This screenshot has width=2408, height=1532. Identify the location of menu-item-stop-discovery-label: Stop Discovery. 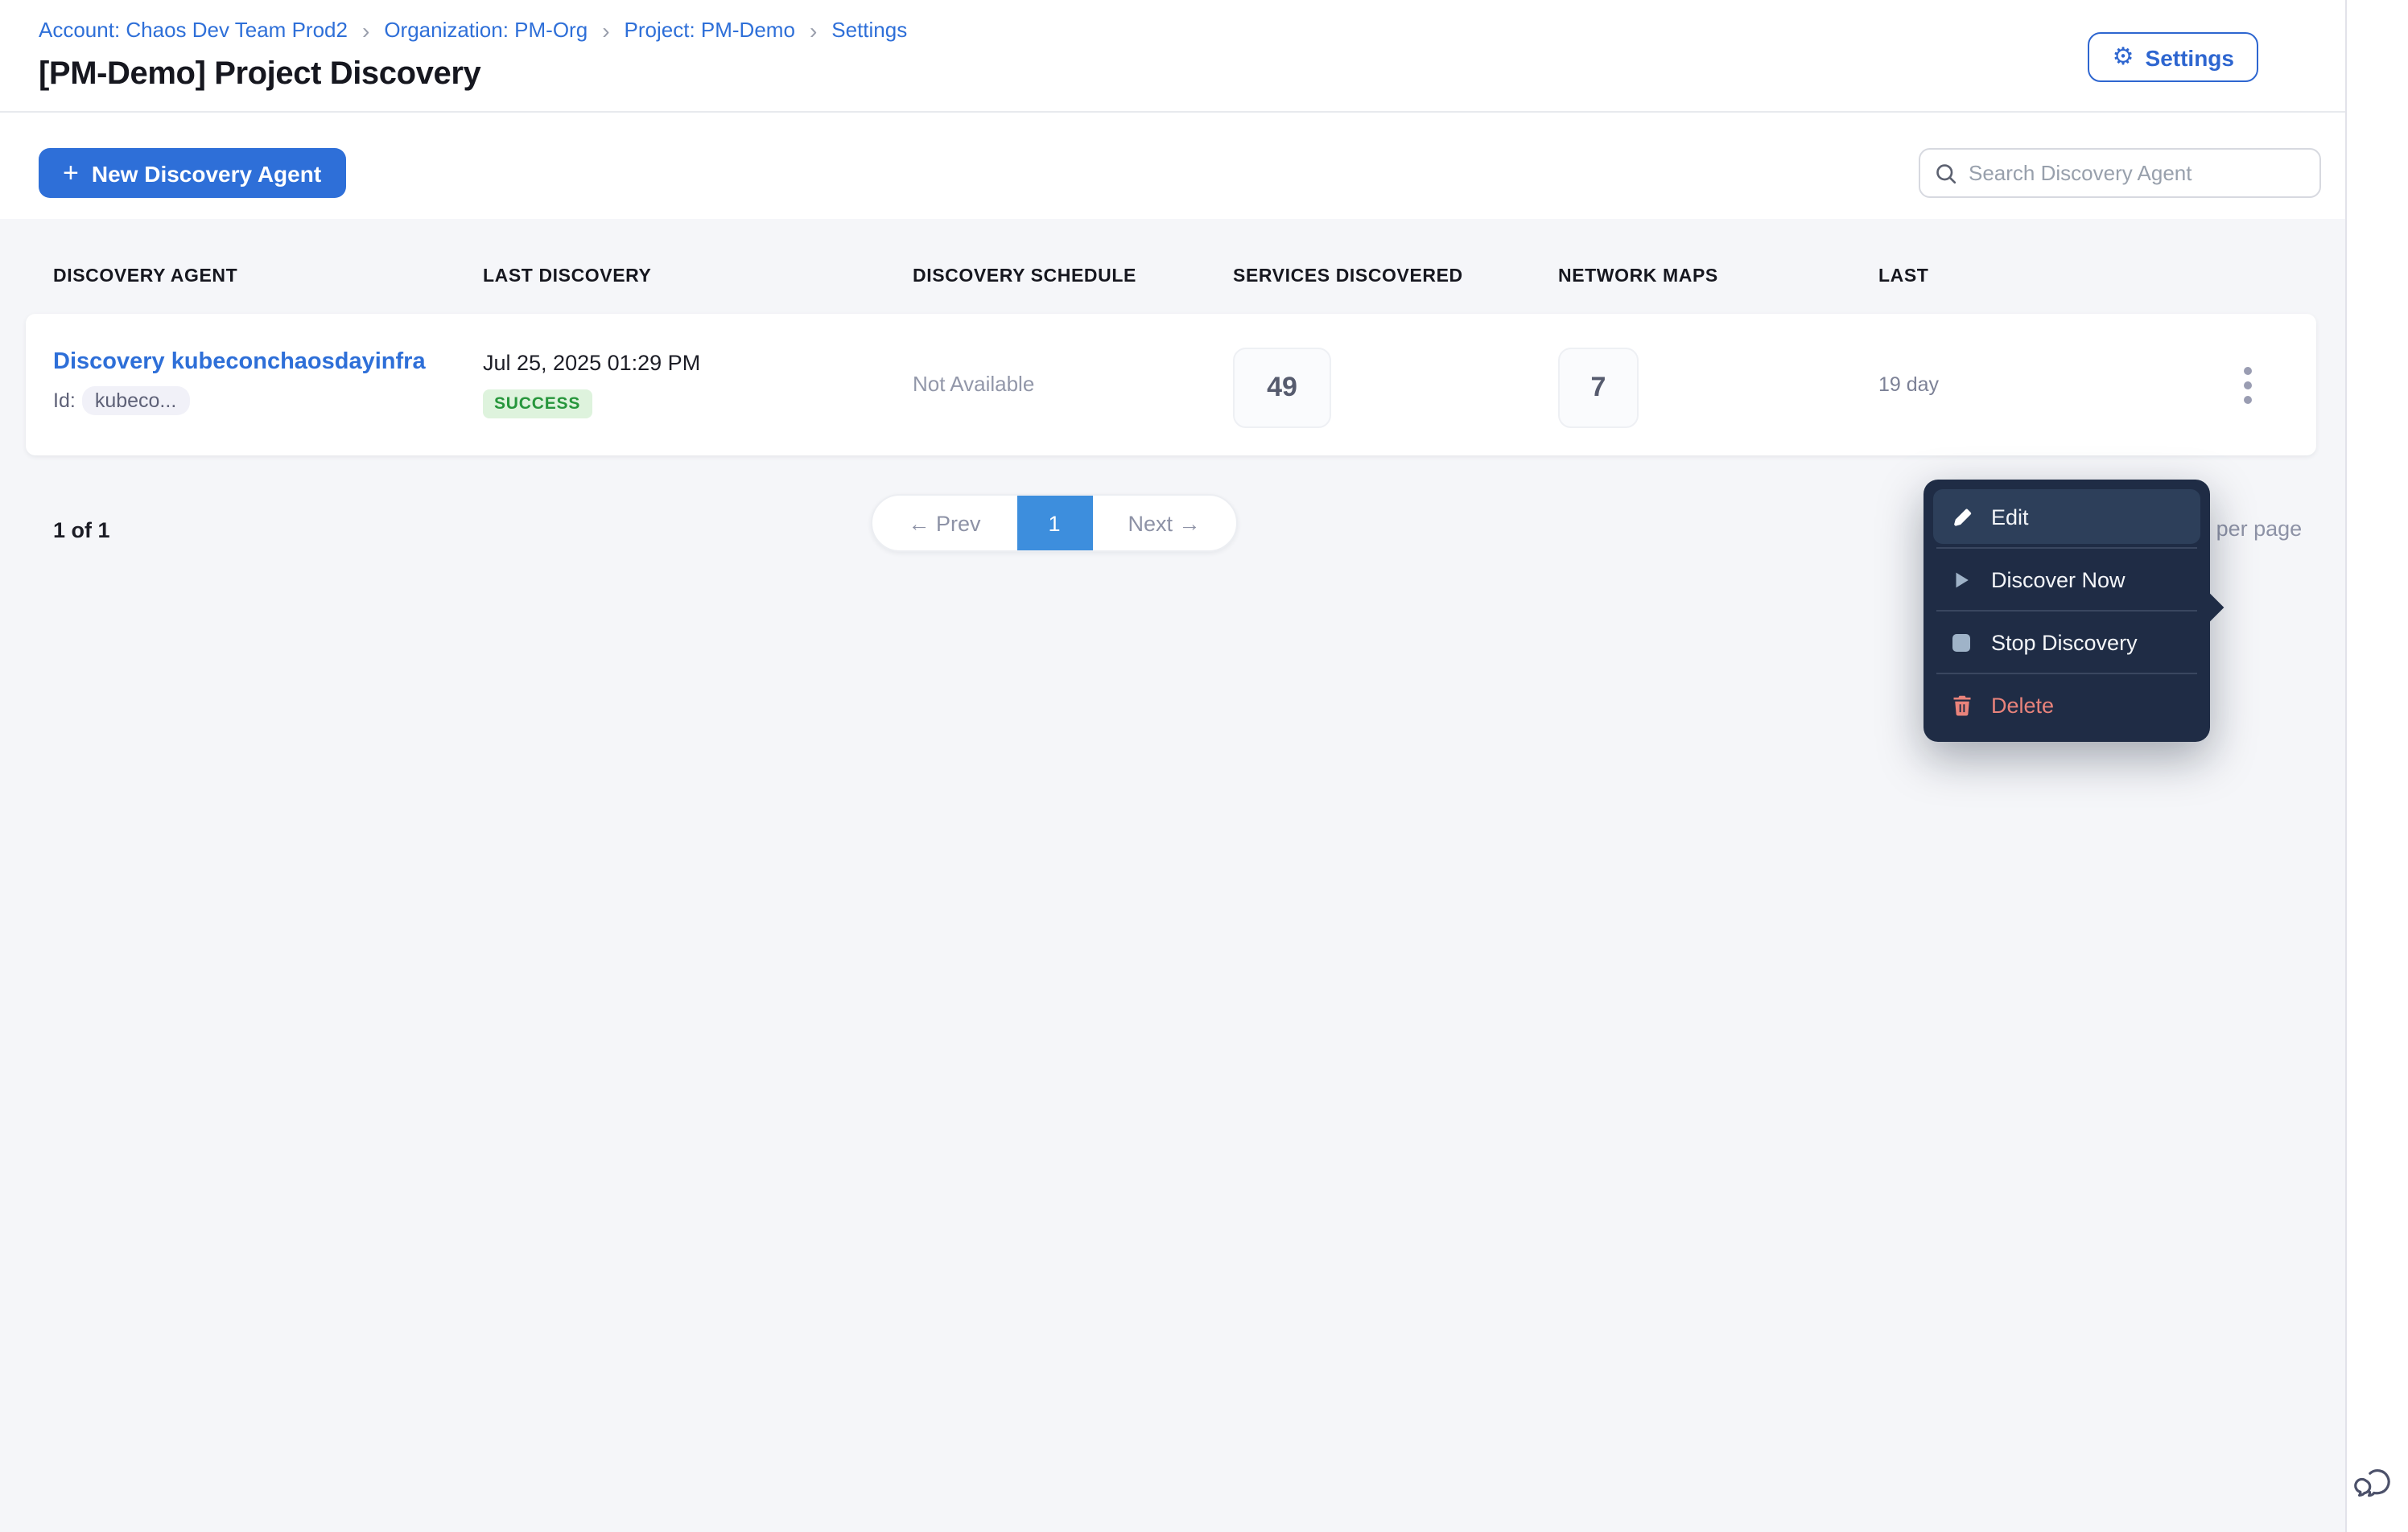
(2064, 642).